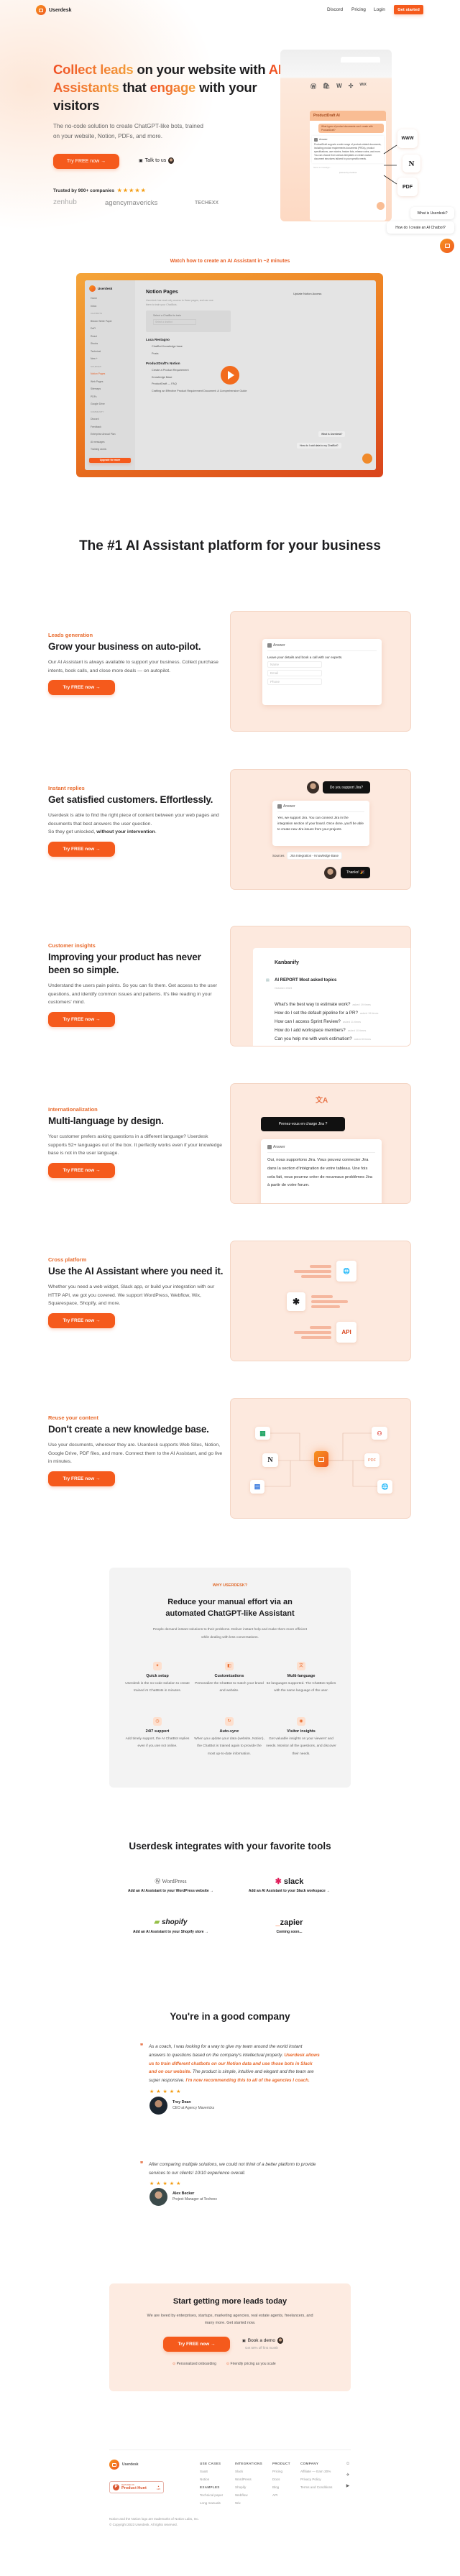 This screenshot has height=2576, width=460. What do you see at coordinates (268, 980) in the screenshot?
I see `clipboard-icon: ▤` at bounding box center [268, 980].